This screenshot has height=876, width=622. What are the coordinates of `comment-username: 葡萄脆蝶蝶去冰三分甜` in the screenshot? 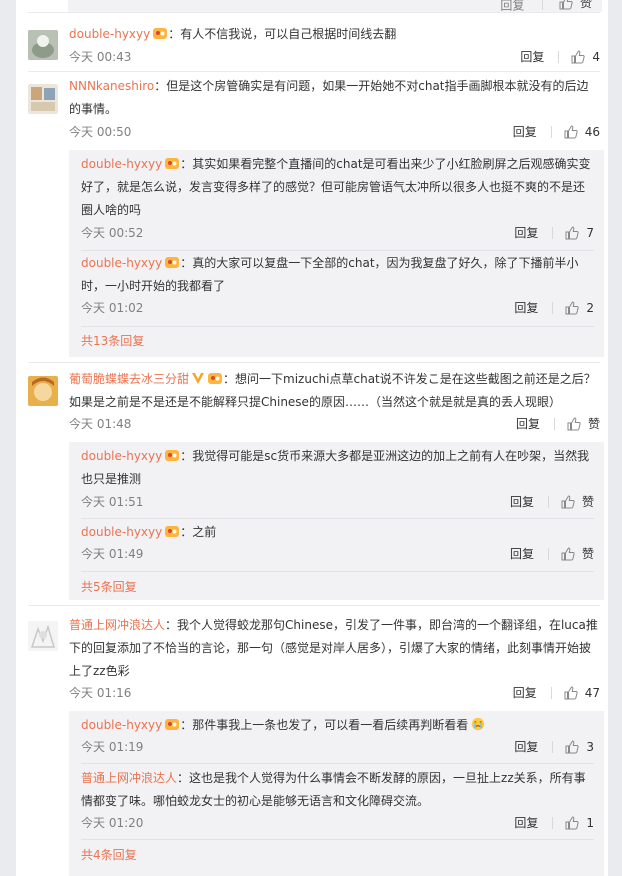 It's located at (129, 379).